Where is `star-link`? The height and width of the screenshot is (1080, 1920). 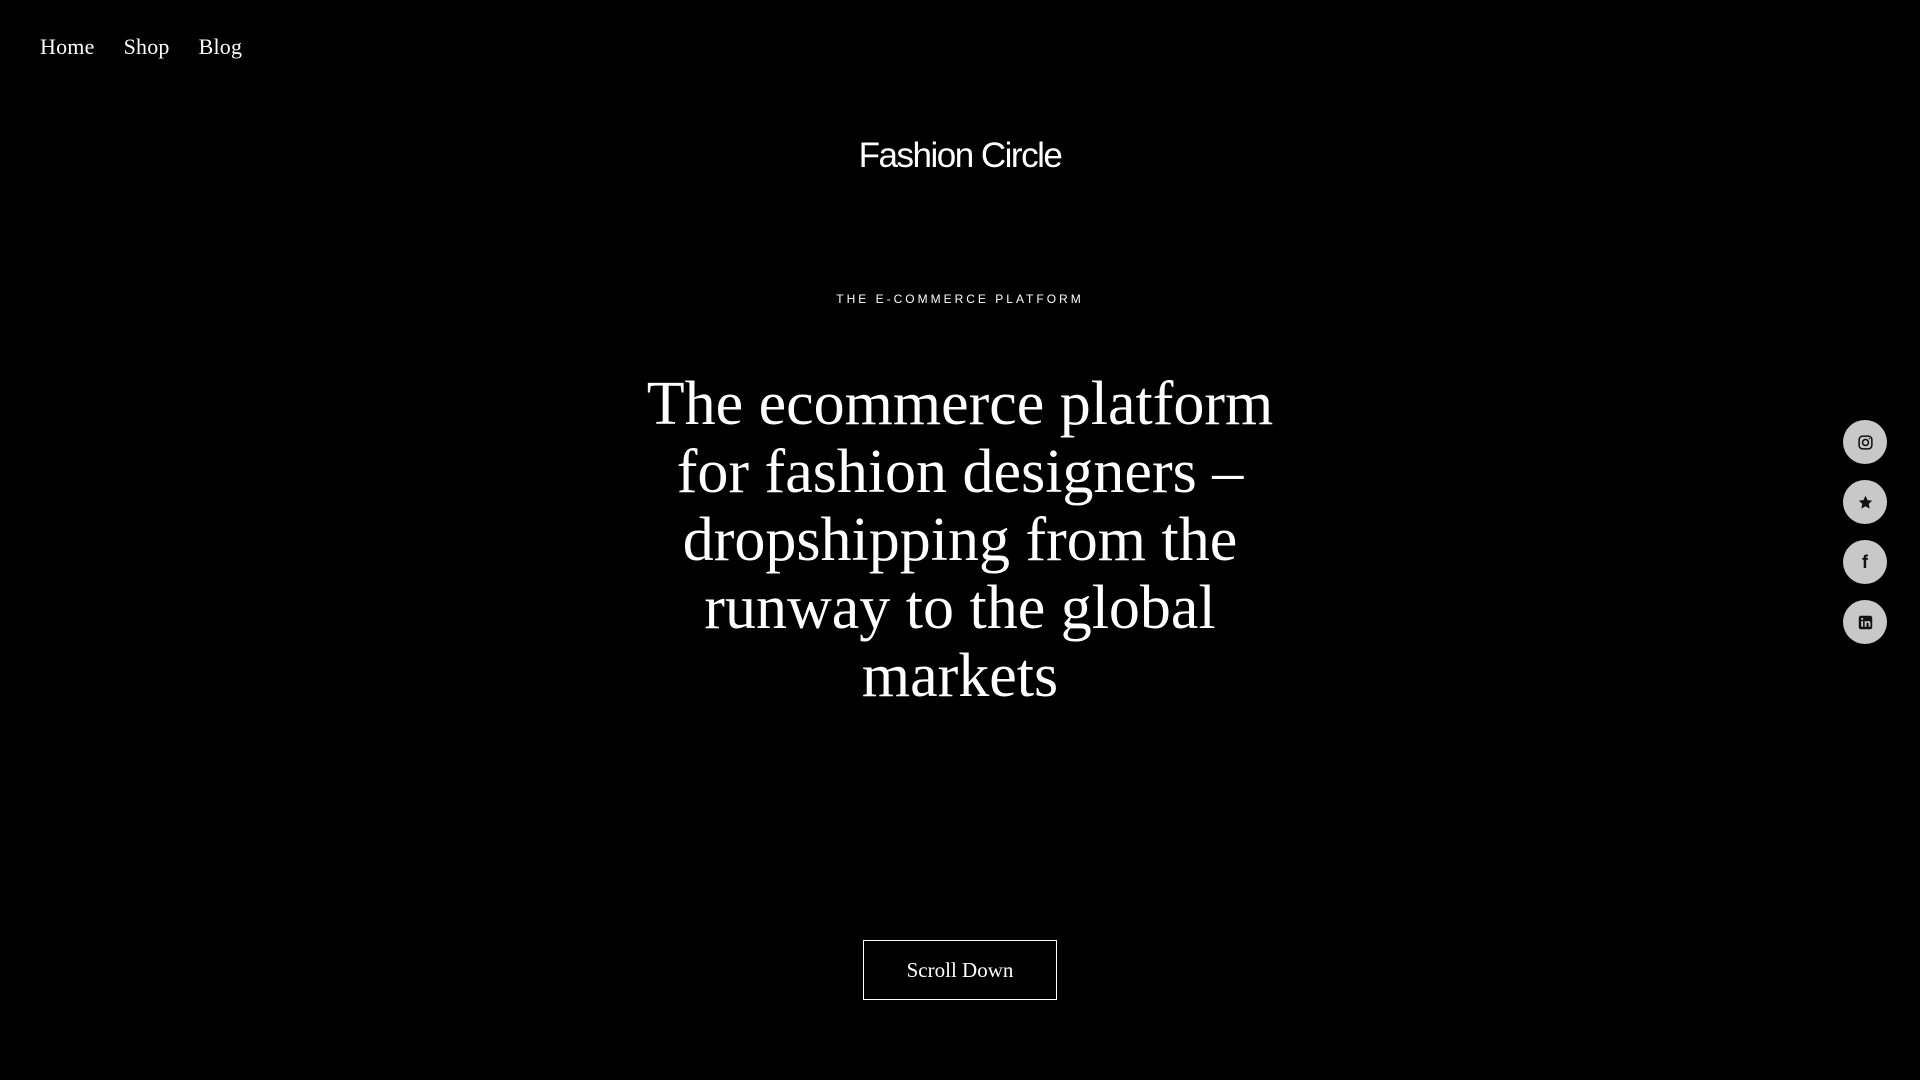 star-link is located at coordinates (1865, 502).